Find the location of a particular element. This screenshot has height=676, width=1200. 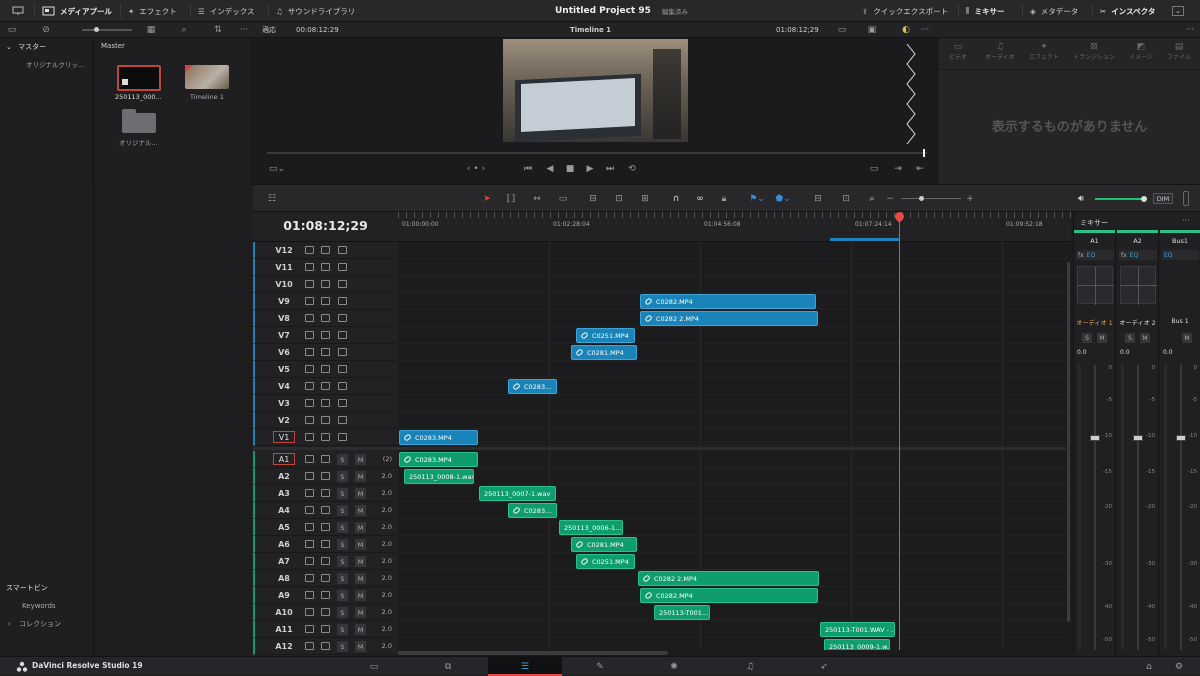

selection-tool-icon: ➤ is located at coordinates (487, 199).